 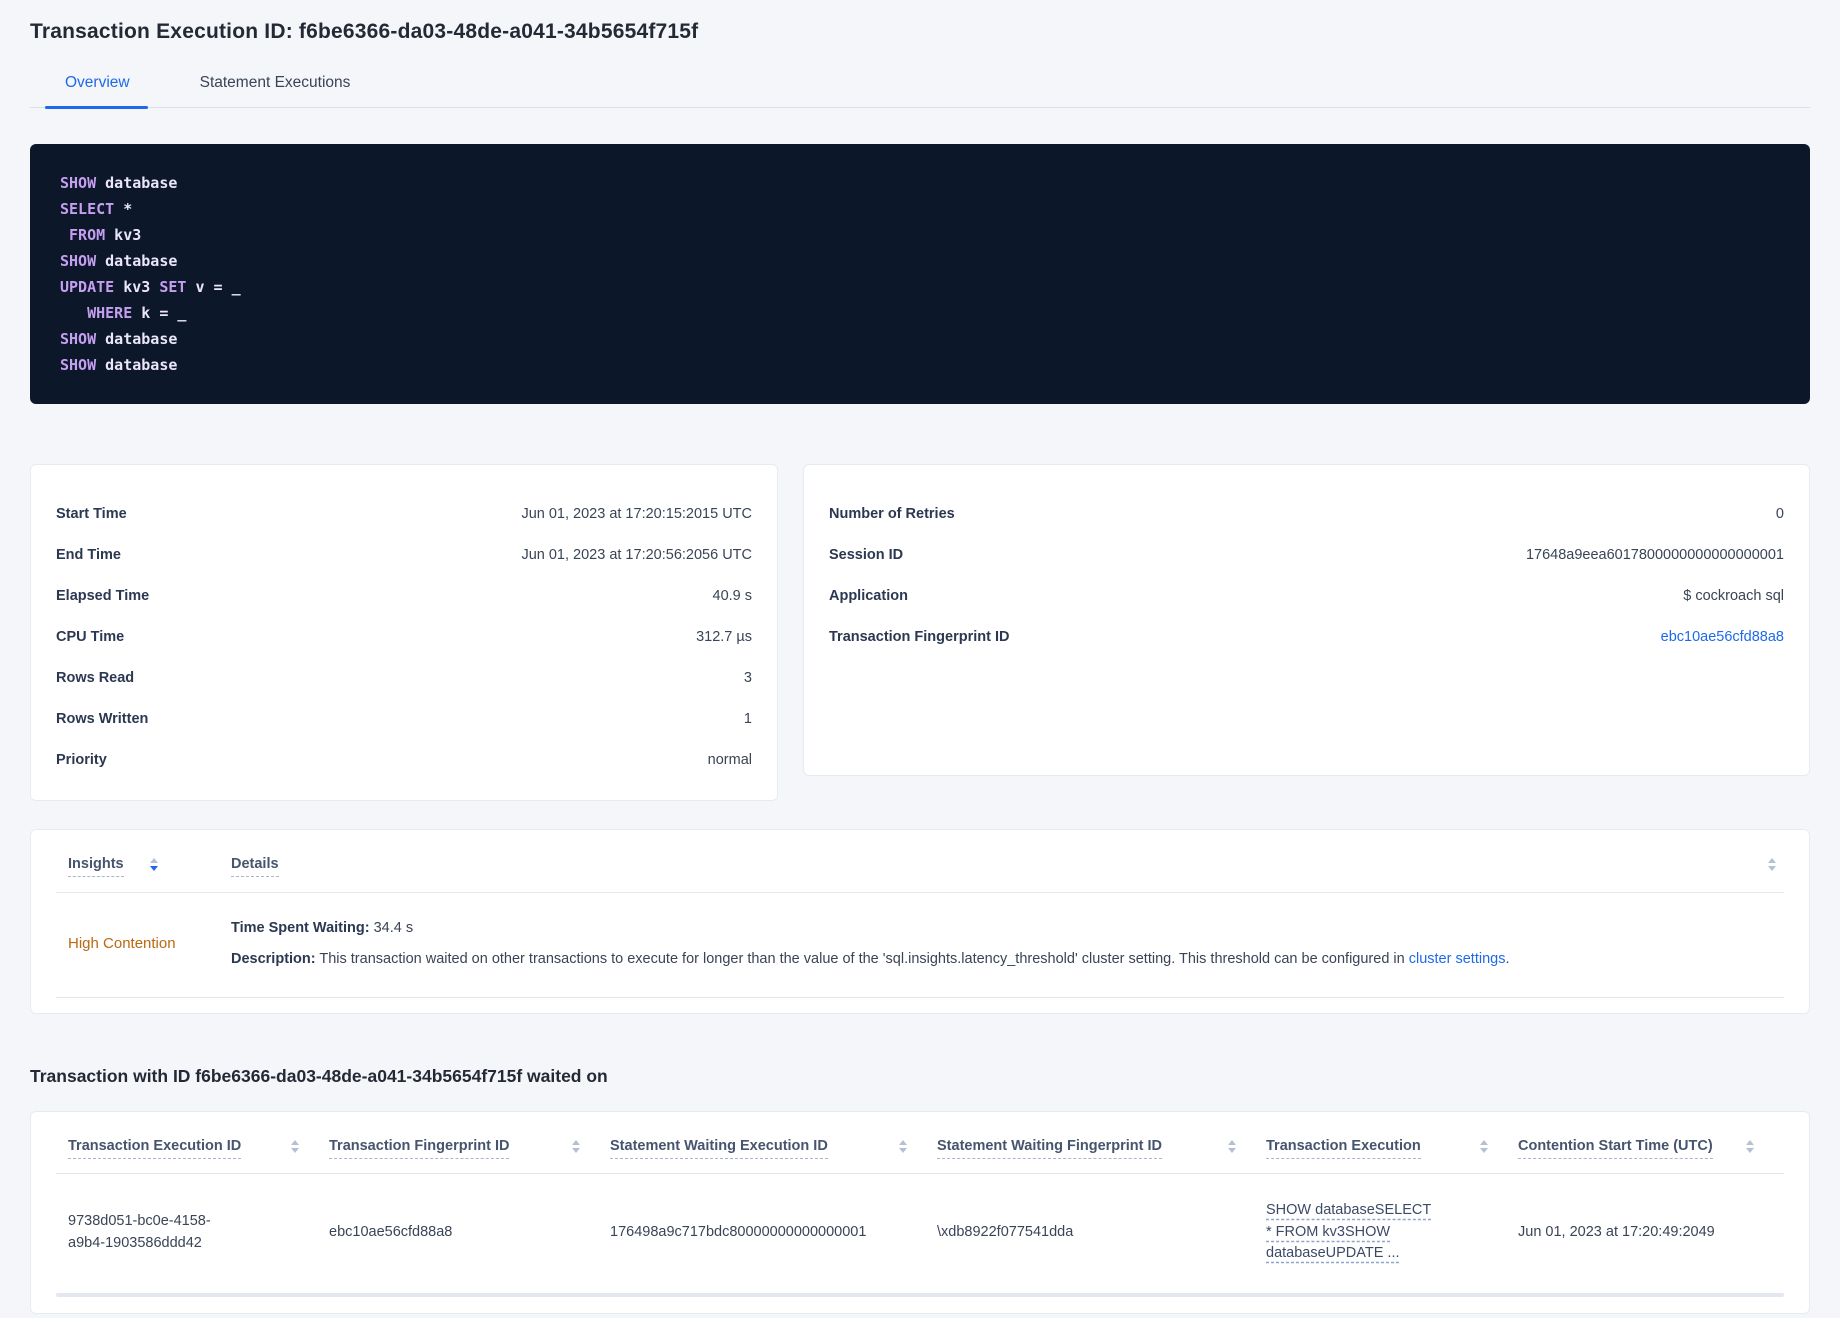 I want to click on insights-column-header: Insights, so click(x=143, y=866).